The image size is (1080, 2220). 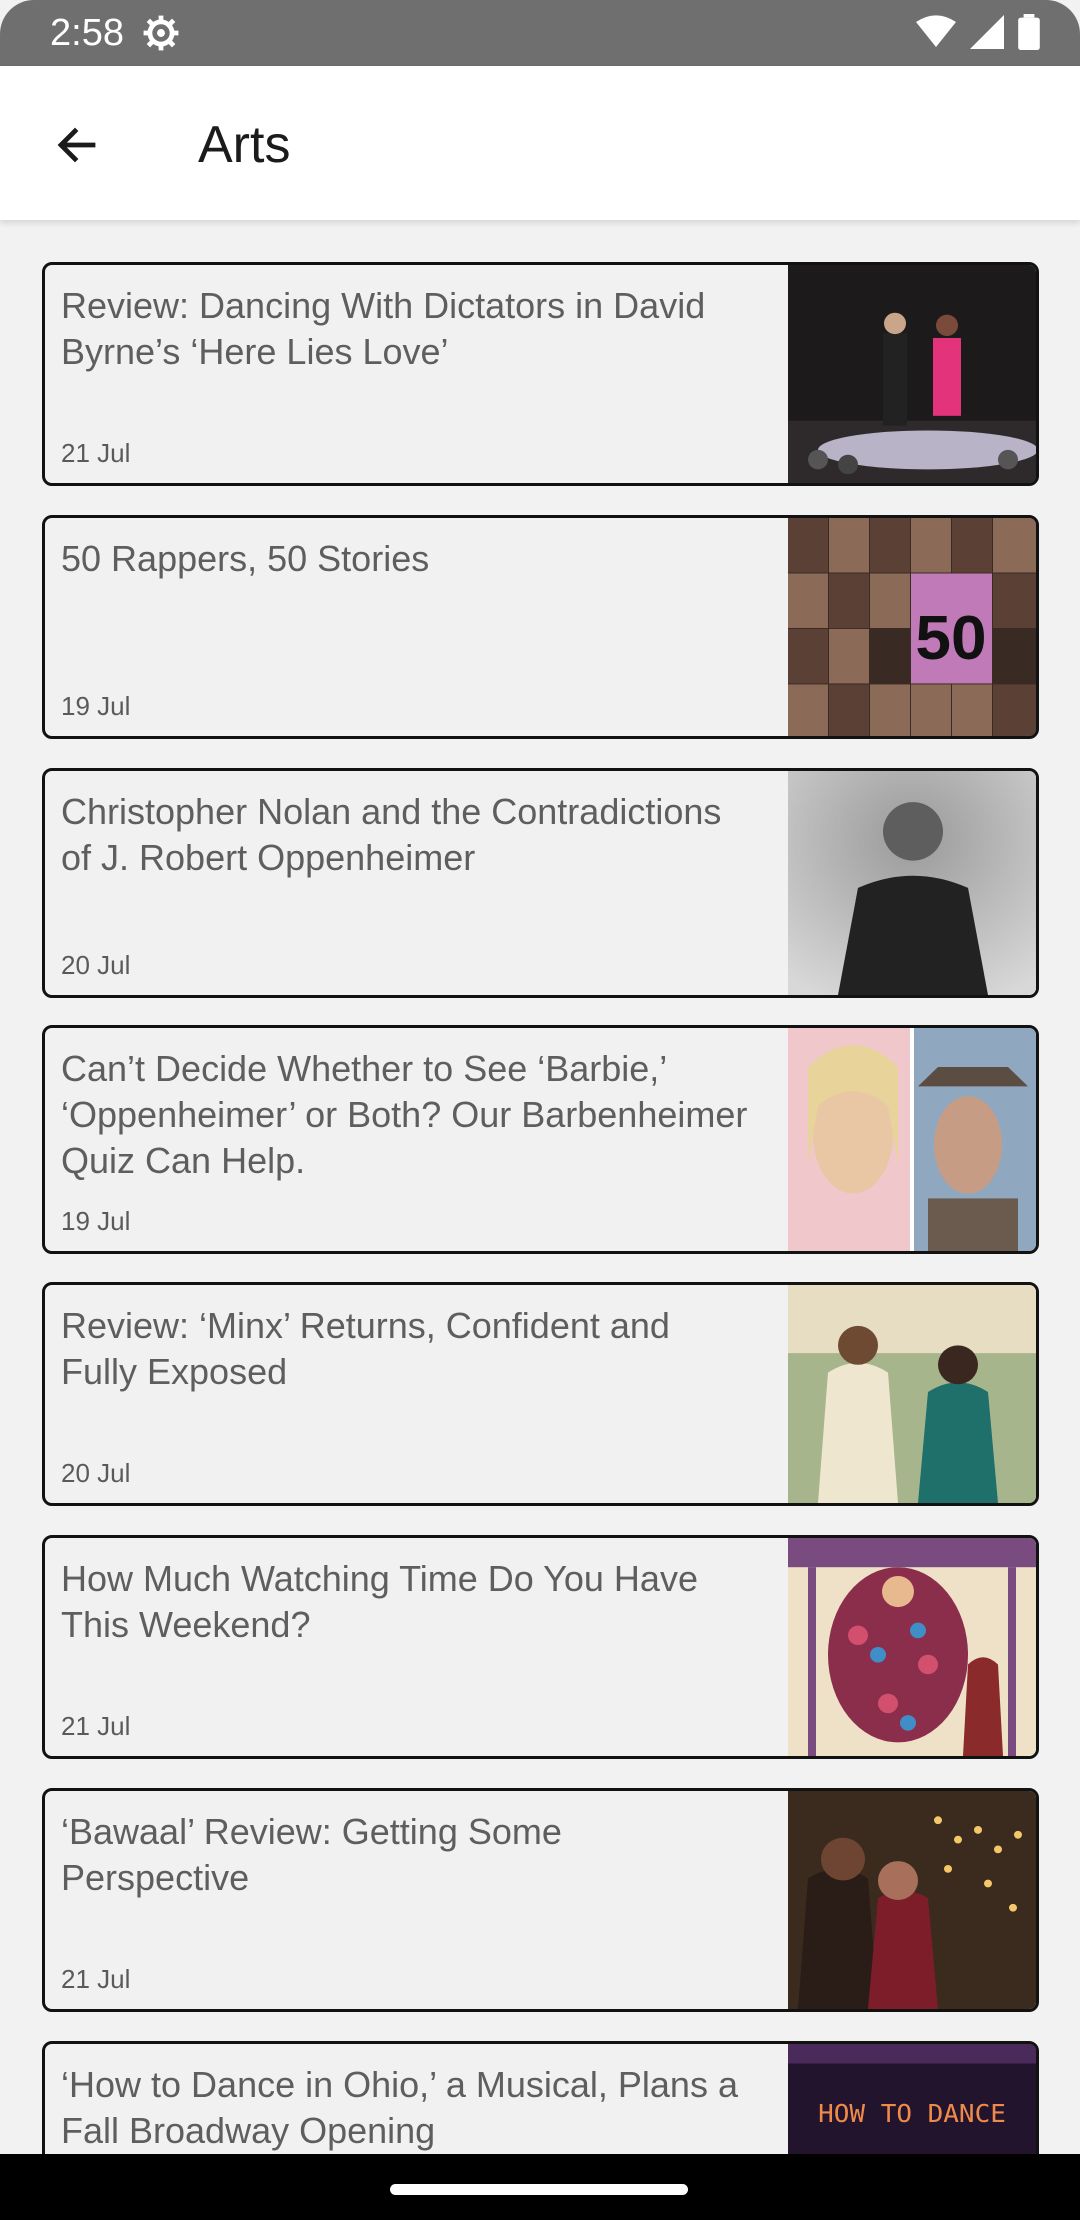 I want to click on back-button, so click(x=77, y=145).